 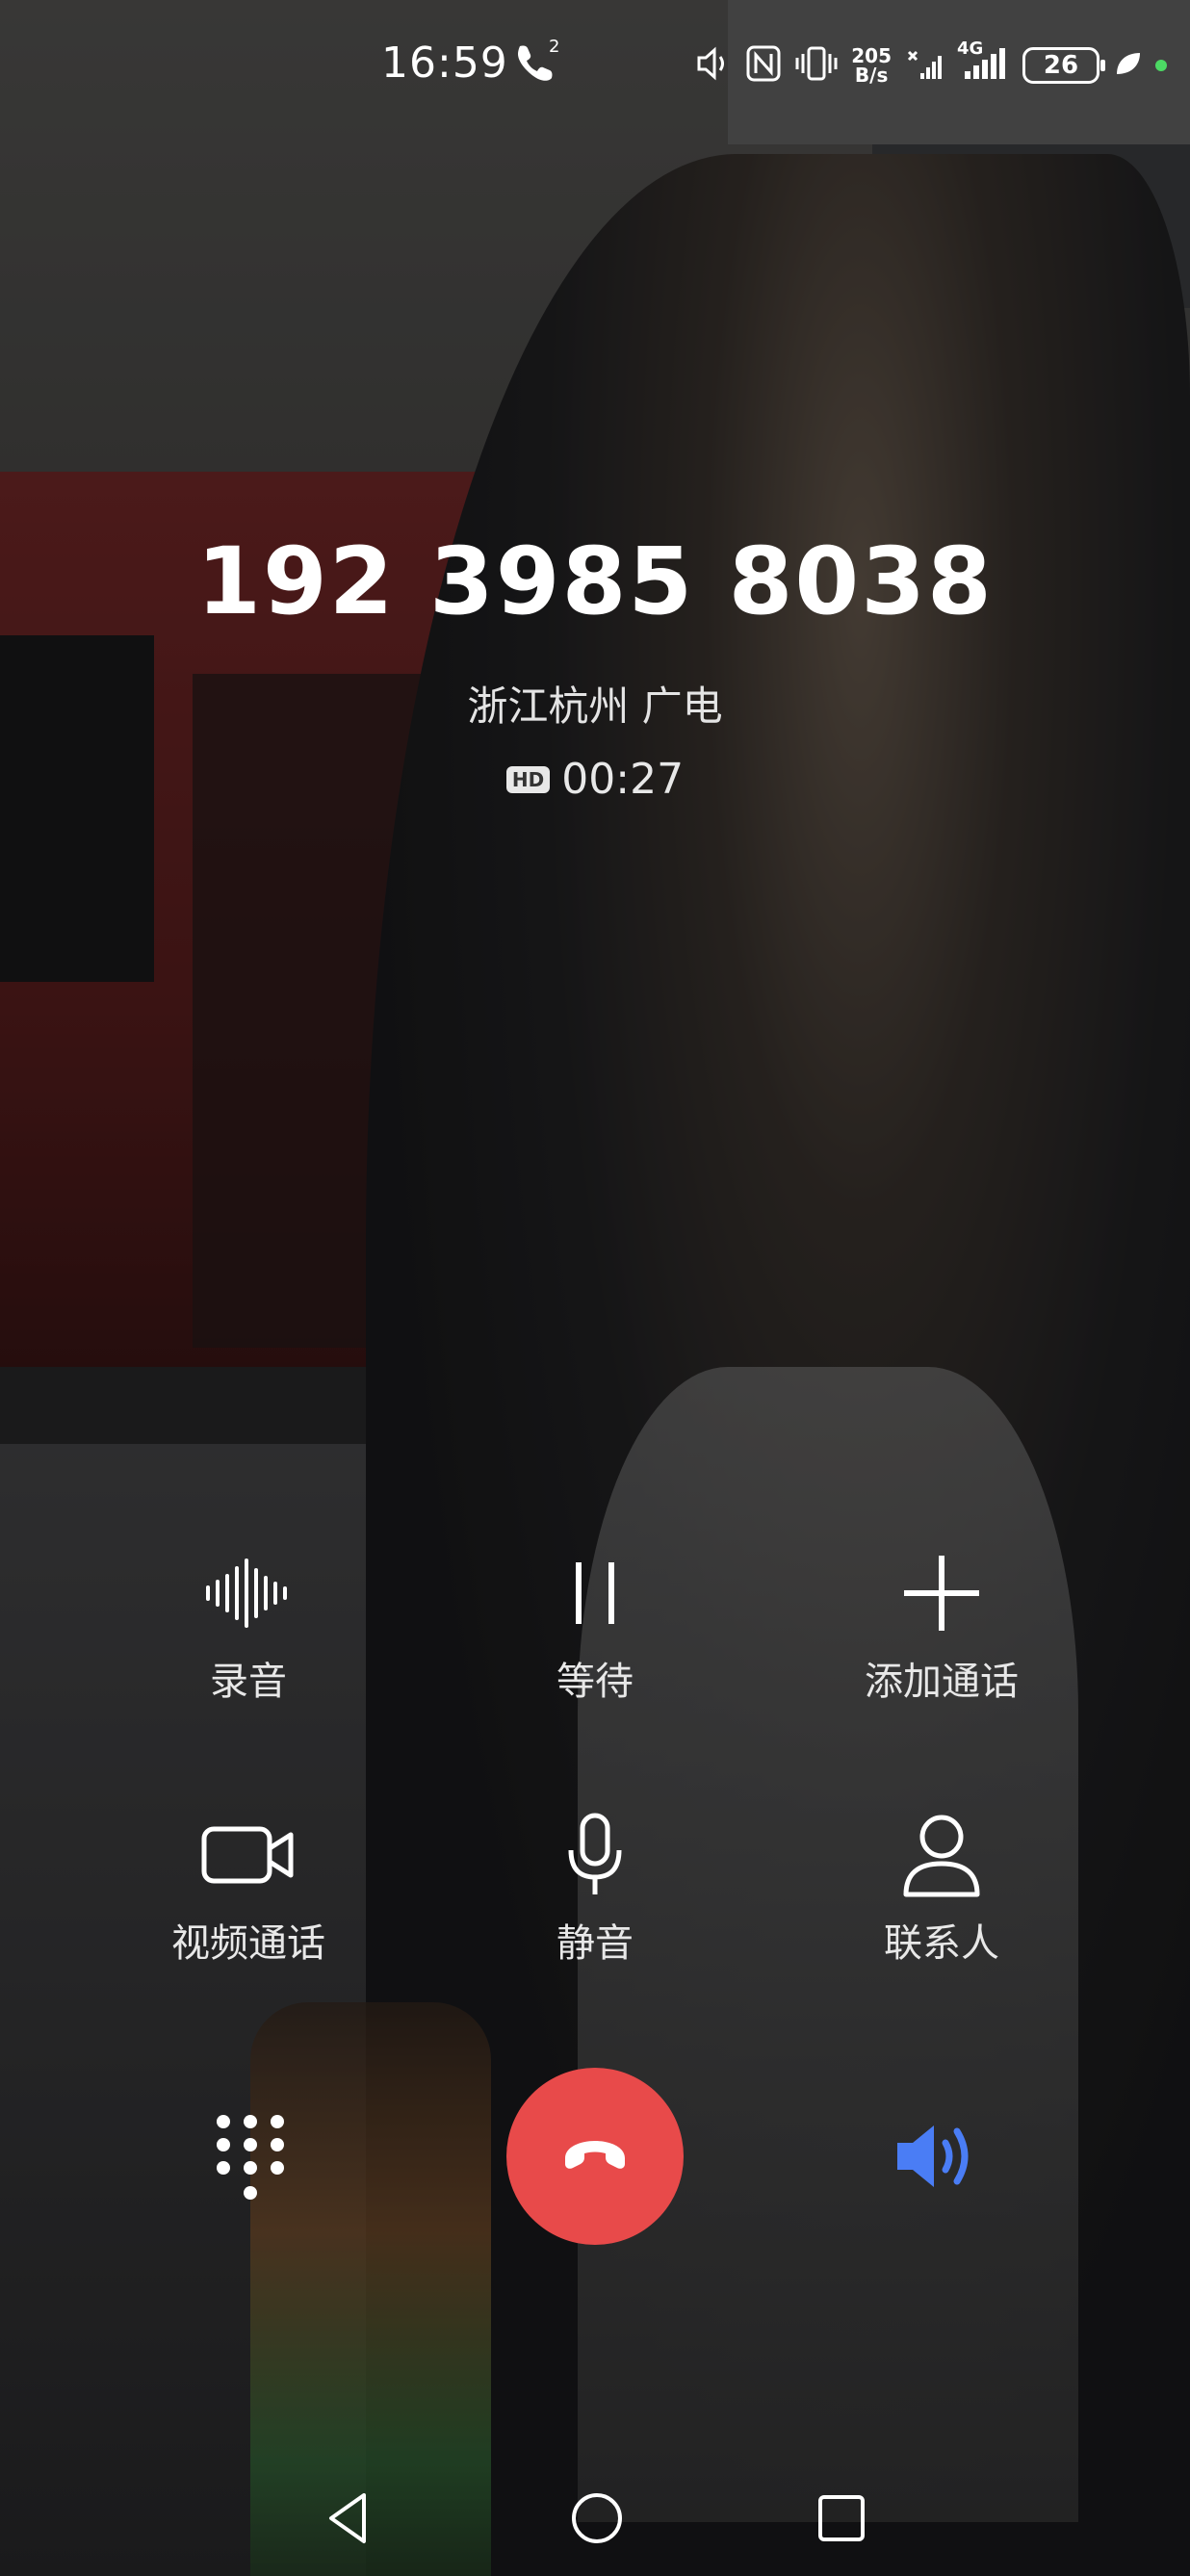 I want to click on battery-icon: 26, so click(x=1063, y=65).